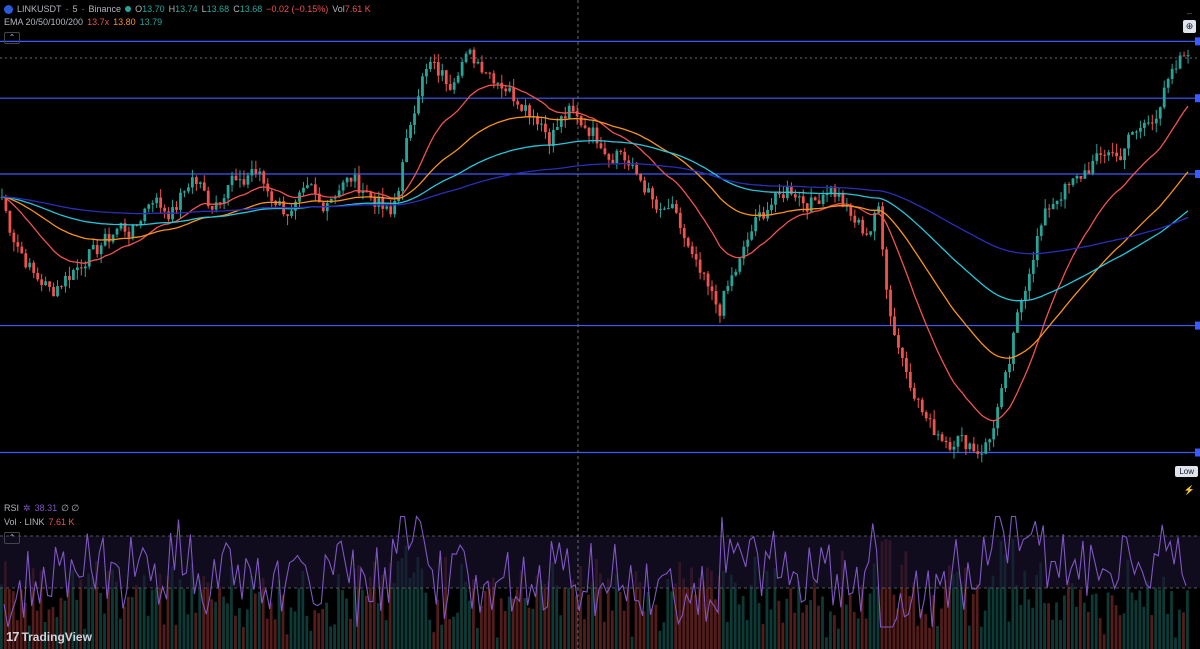  I want to click on ema-legend: EMA 20/50/100/200 13.7x 13.80 13.79, so click(83, 22).